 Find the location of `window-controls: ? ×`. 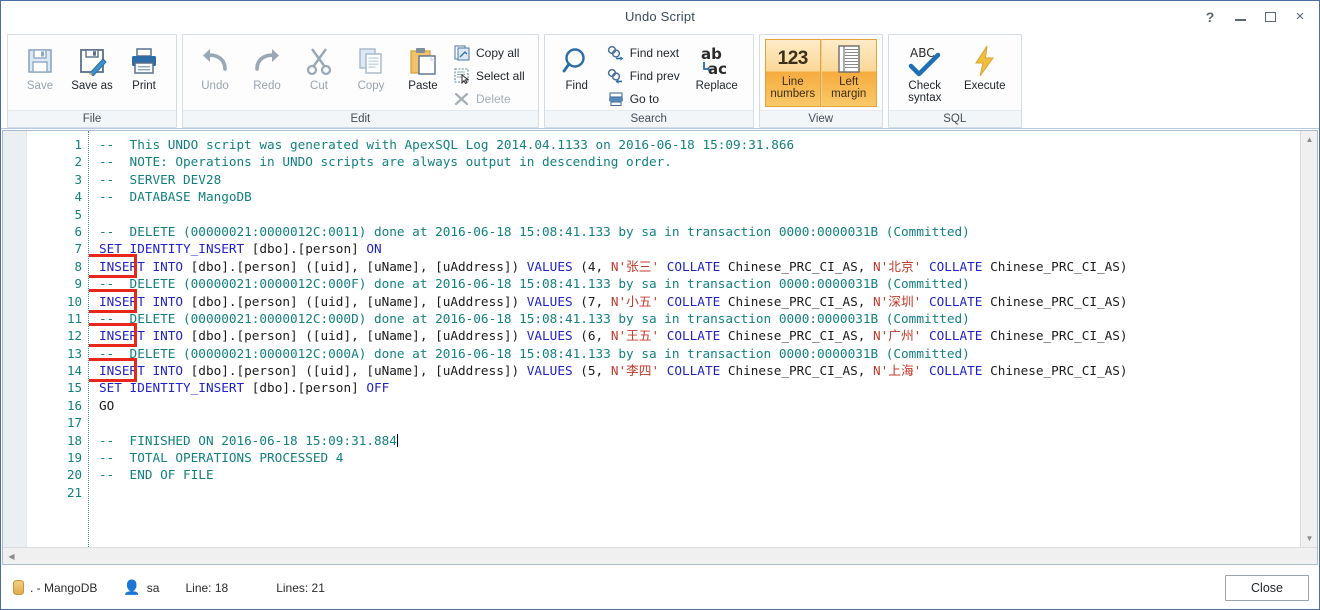

window-controls: ? × is located at coordinates (1255, 16).